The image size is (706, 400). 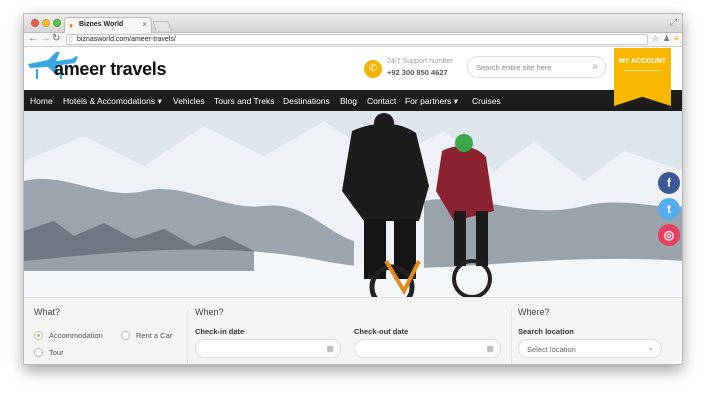 What do you see at coordinates (162, 26) in the screenshot?
I see `new-tab-button` at bounding box center [162, 26].